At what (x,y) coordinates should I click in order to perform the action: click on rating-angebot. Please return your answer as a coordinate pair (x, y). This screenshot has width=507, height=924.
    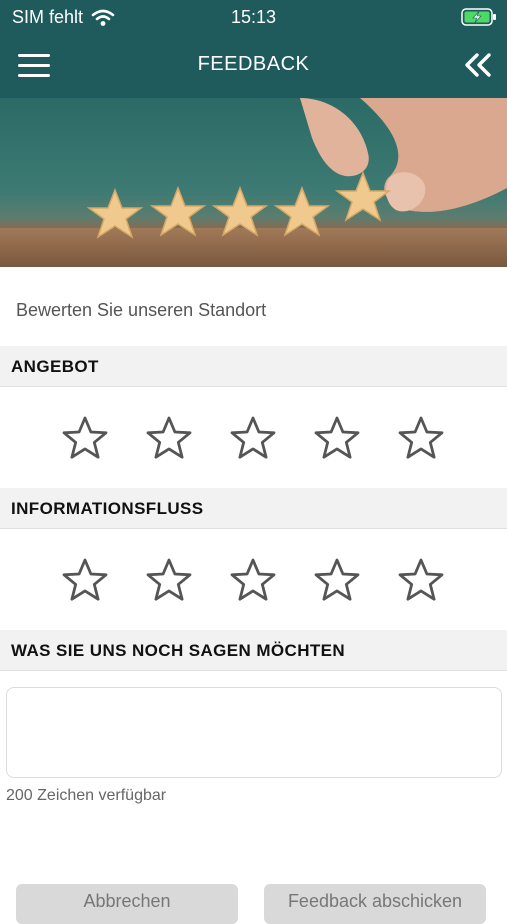
    Looking at the image, I should click on (253, 439).